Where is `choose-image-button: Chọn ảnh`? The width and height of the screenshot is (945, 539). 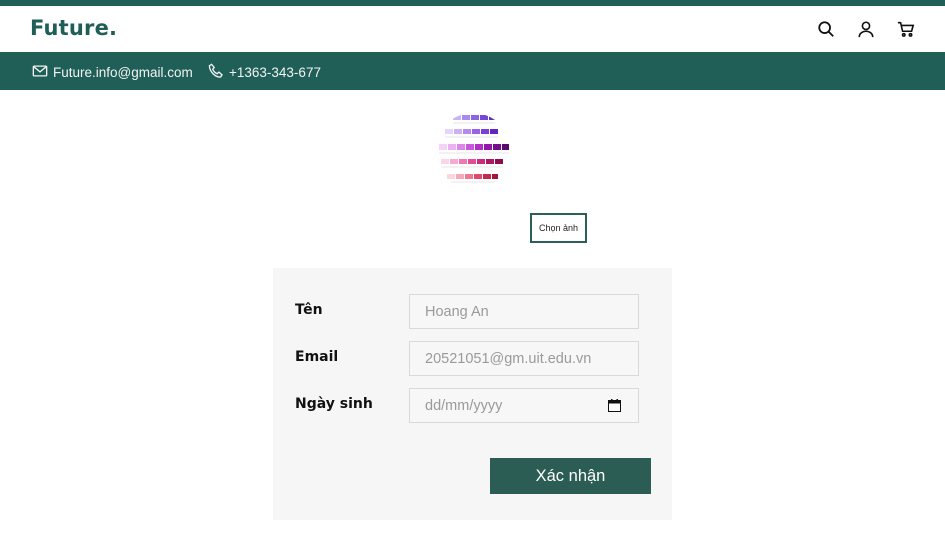
choose-image-button: Chọn ảnh is located at coordinates (558, 228).